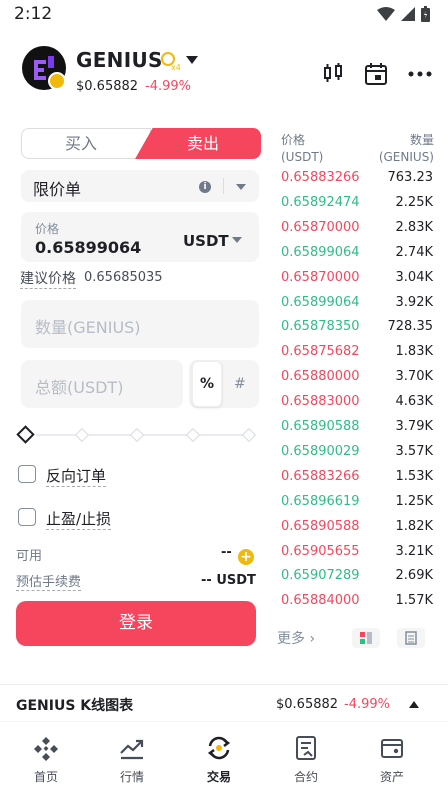 This screenshot has height=799, width=448. I want to click on orderbook-row-qty: 3.57K, so click(414, 451).